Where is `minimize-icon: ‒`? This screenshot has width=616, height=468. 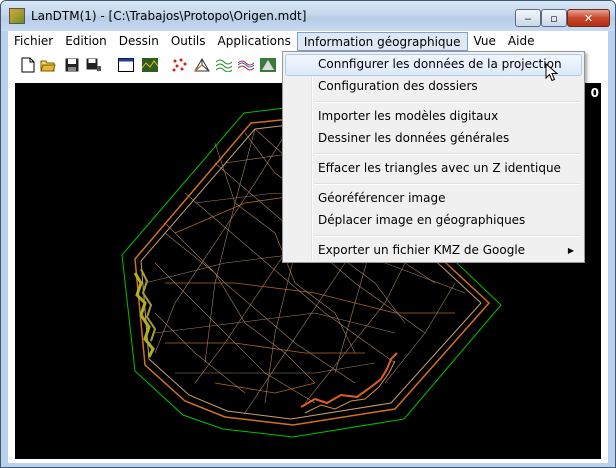 minimize-icon: ‒ is located at coordinates (528, 18).